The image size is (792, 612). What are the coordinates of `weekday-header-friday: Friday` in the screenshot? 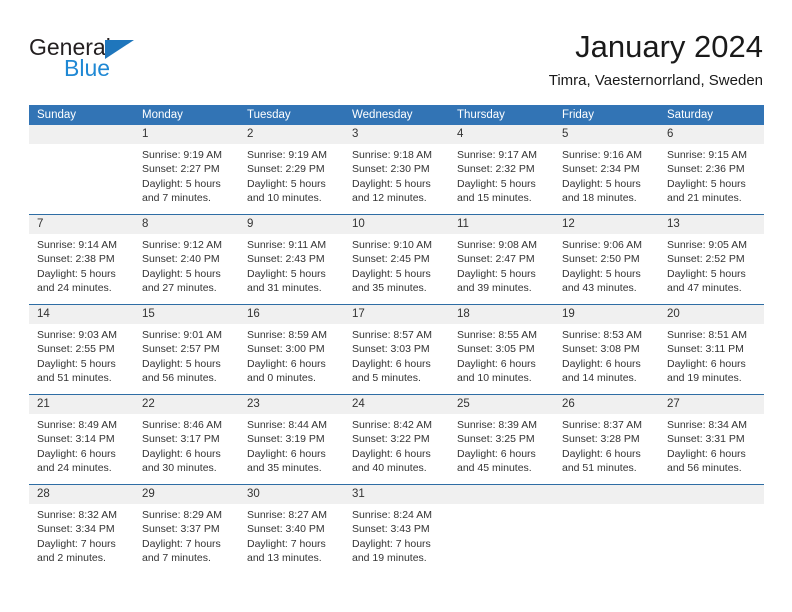 It's located at (606, 115).